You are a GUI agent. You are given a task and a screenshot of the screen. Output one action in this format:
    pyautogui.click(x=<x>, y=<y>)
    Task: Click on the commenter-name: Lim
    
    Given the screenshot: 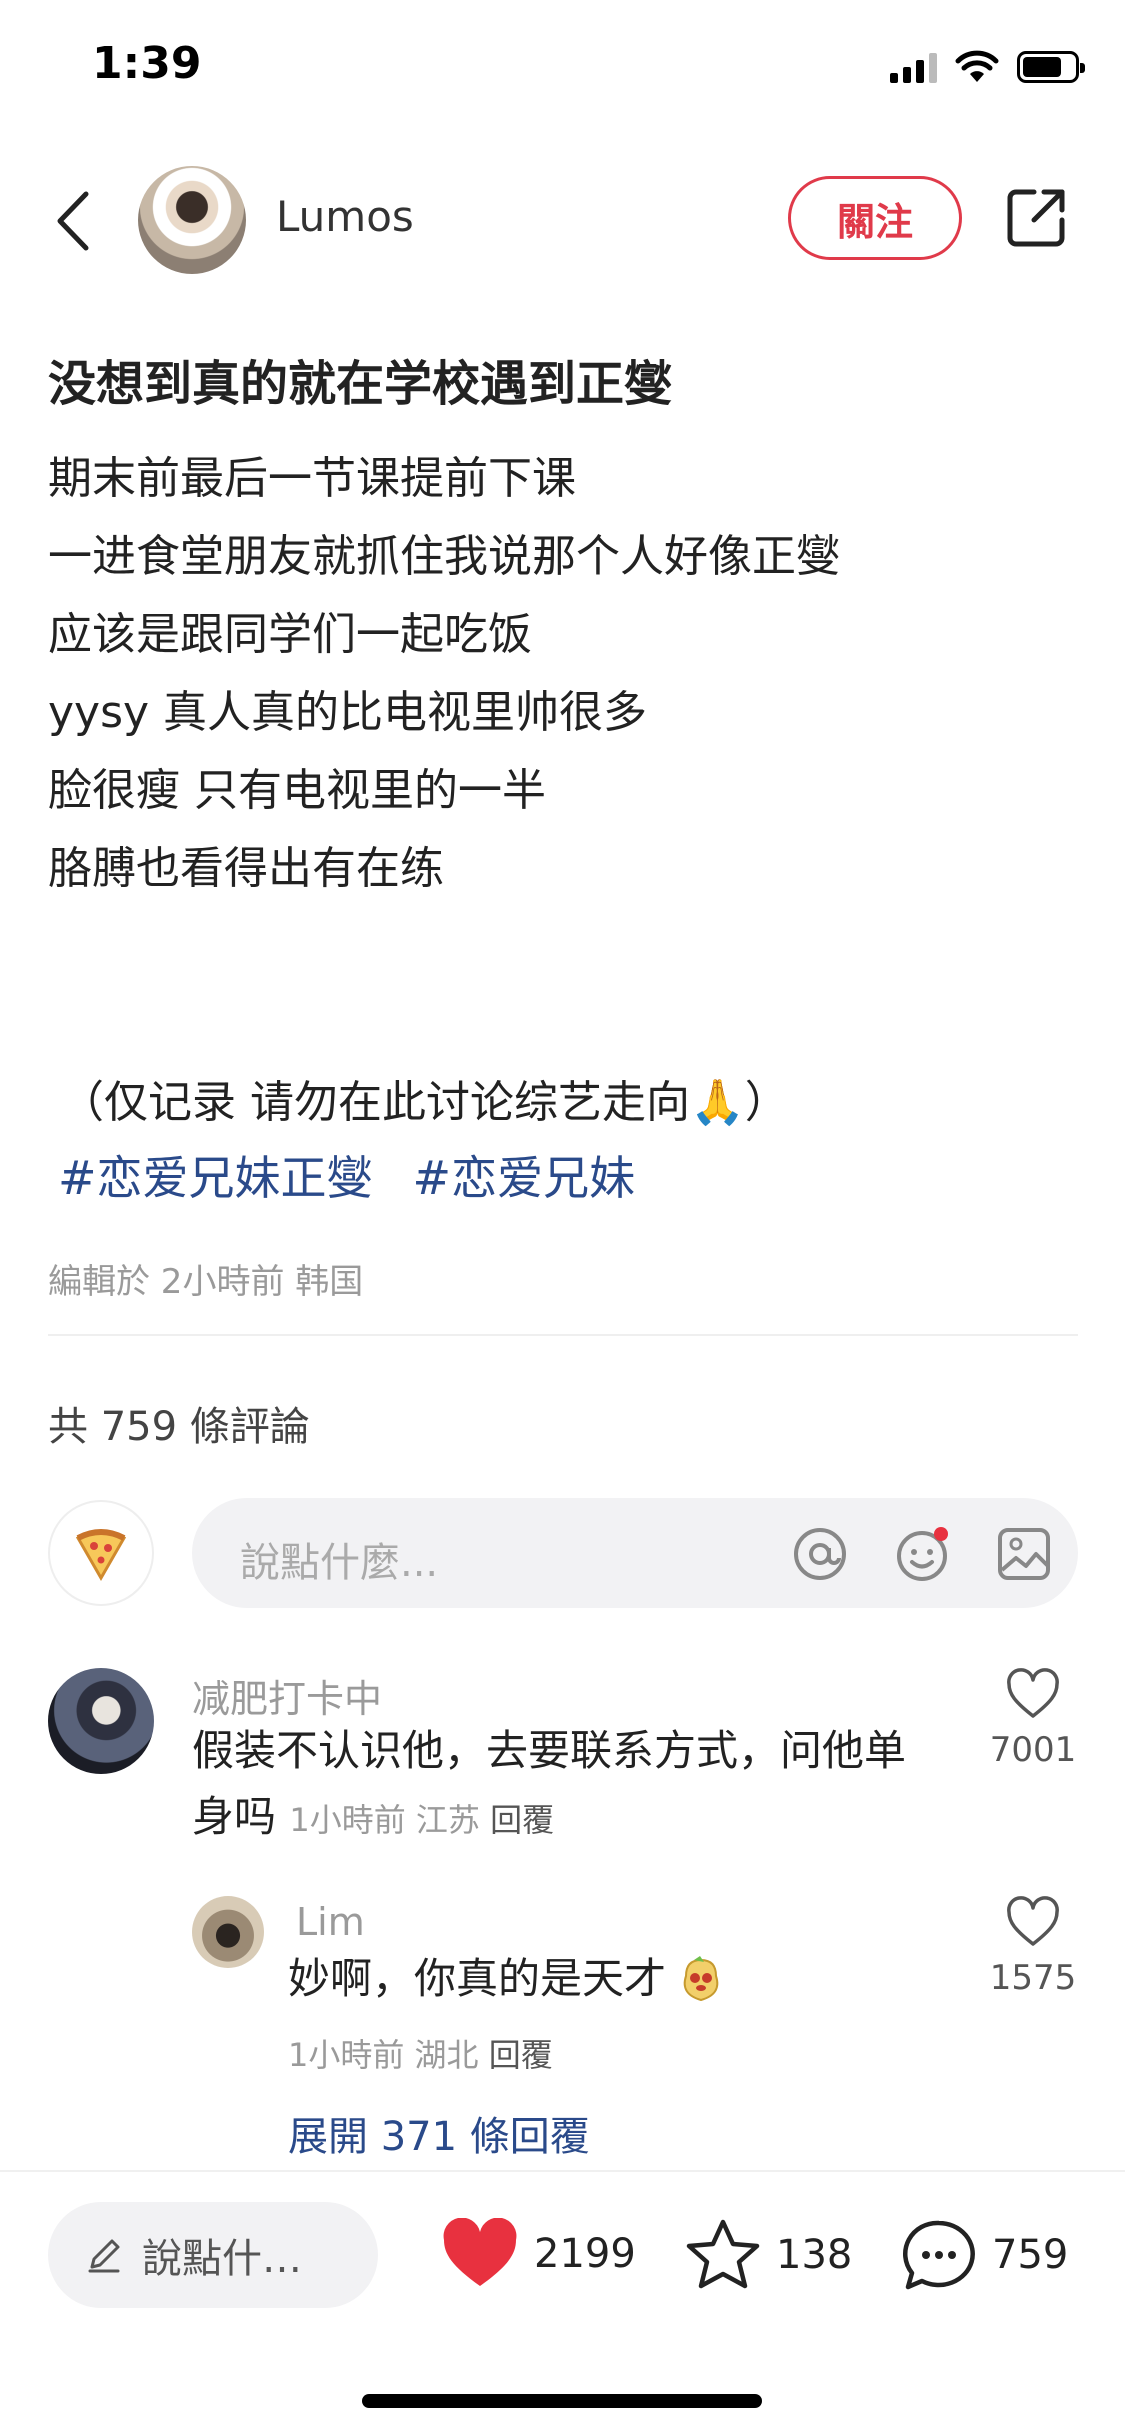 What is the action you would take?
    pyautogui.click(x=330, y=1922)
    